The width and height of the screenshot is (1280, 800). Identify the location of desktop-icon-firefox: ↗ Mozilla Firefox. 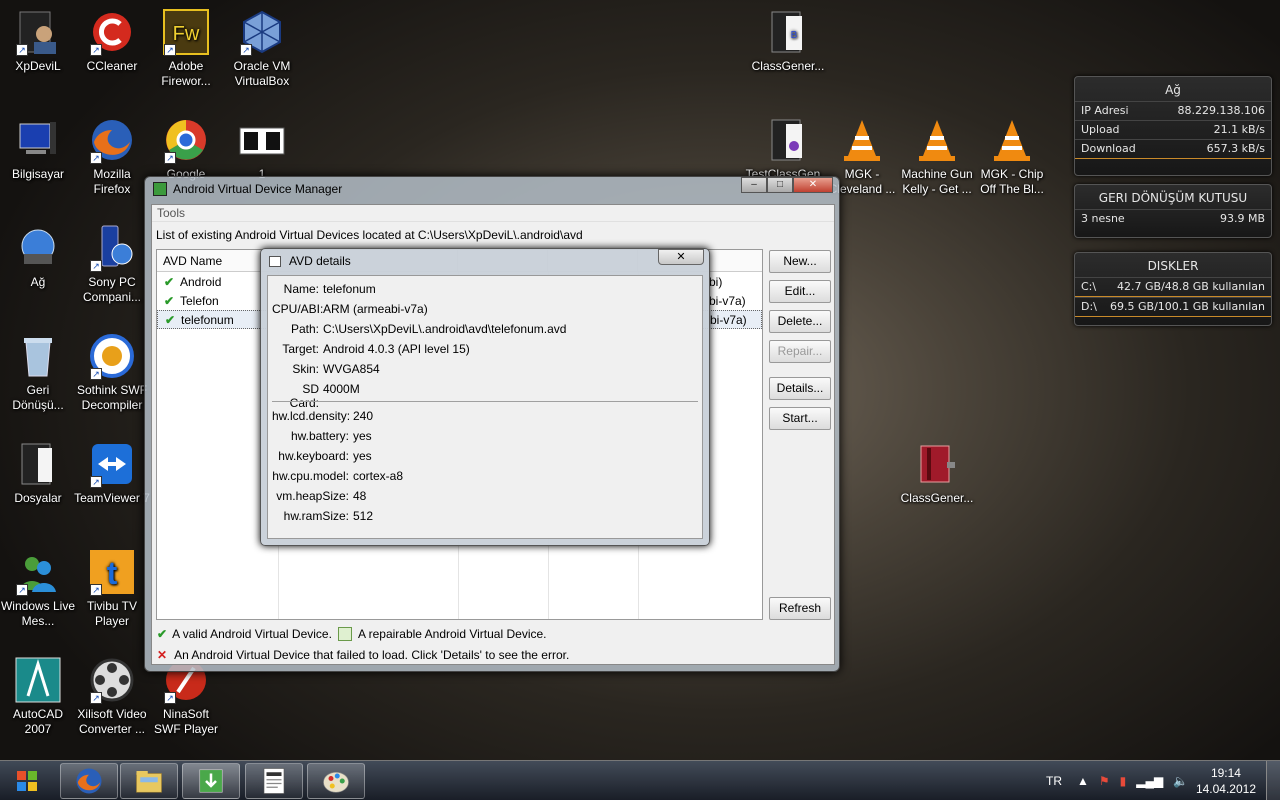
(112, 156).